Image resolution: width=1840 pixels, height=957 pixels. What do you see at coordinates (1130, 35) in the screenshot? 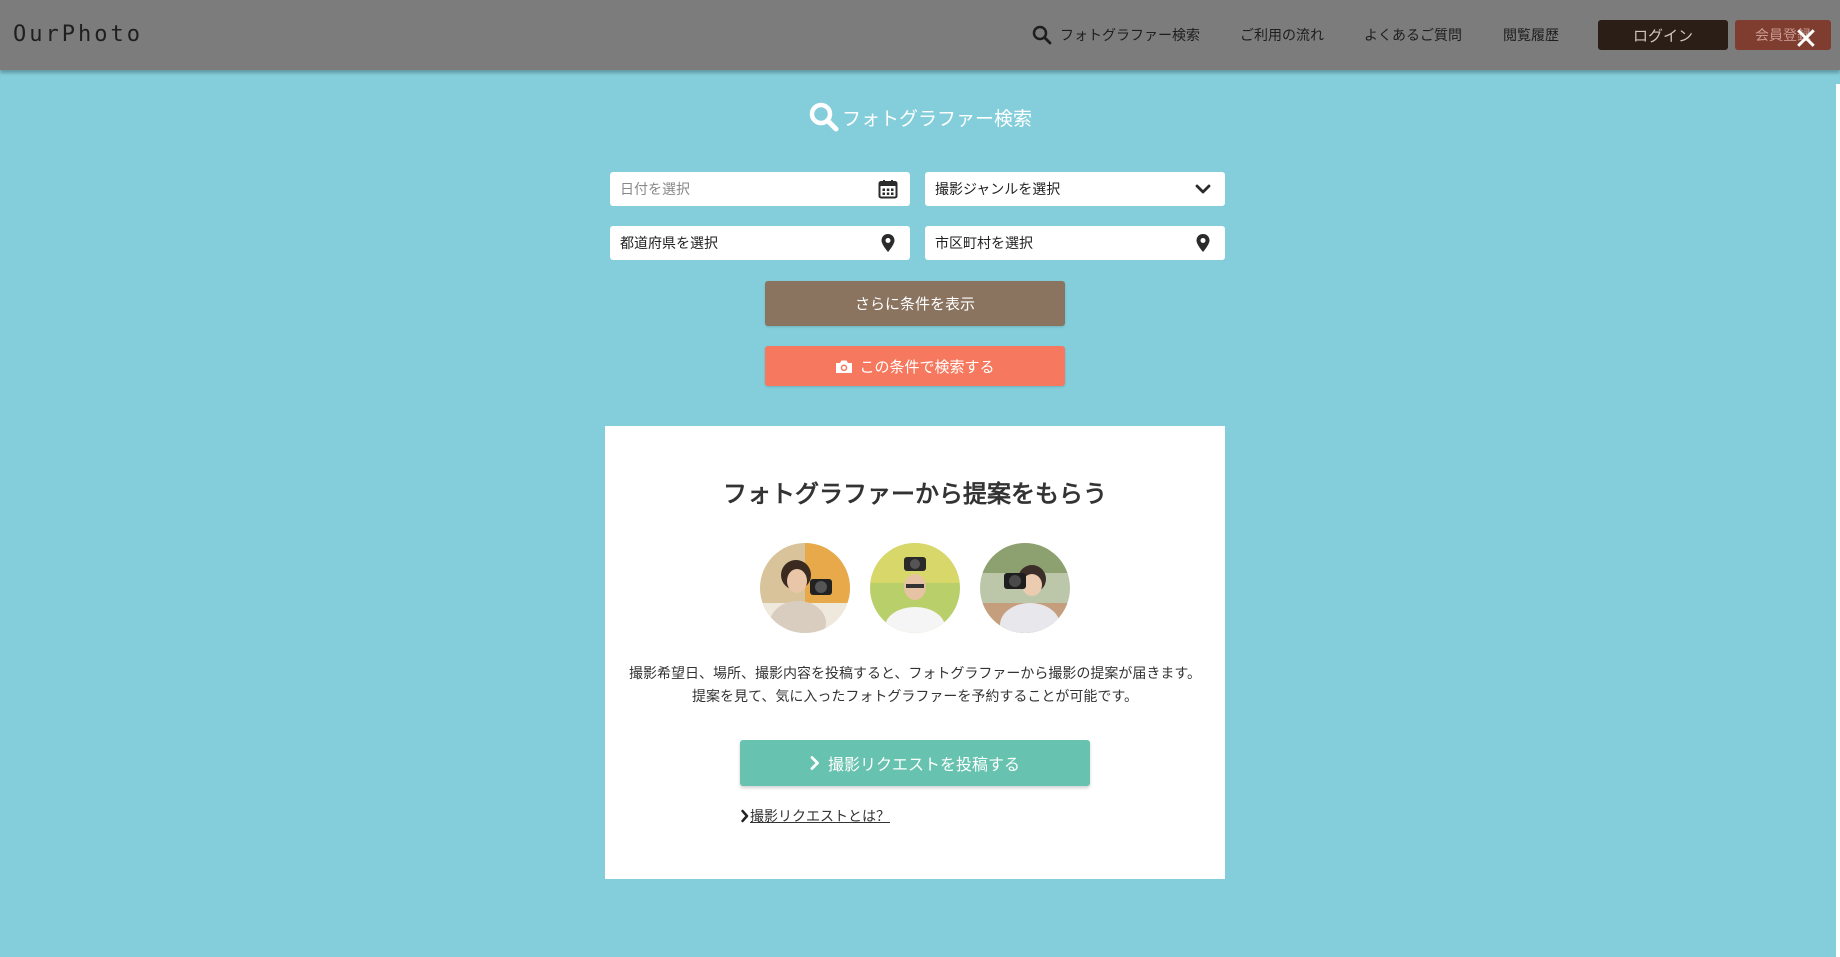
I see `nav-photographer-search: フォトグラファー検索` at bounding box center [1130, 35].